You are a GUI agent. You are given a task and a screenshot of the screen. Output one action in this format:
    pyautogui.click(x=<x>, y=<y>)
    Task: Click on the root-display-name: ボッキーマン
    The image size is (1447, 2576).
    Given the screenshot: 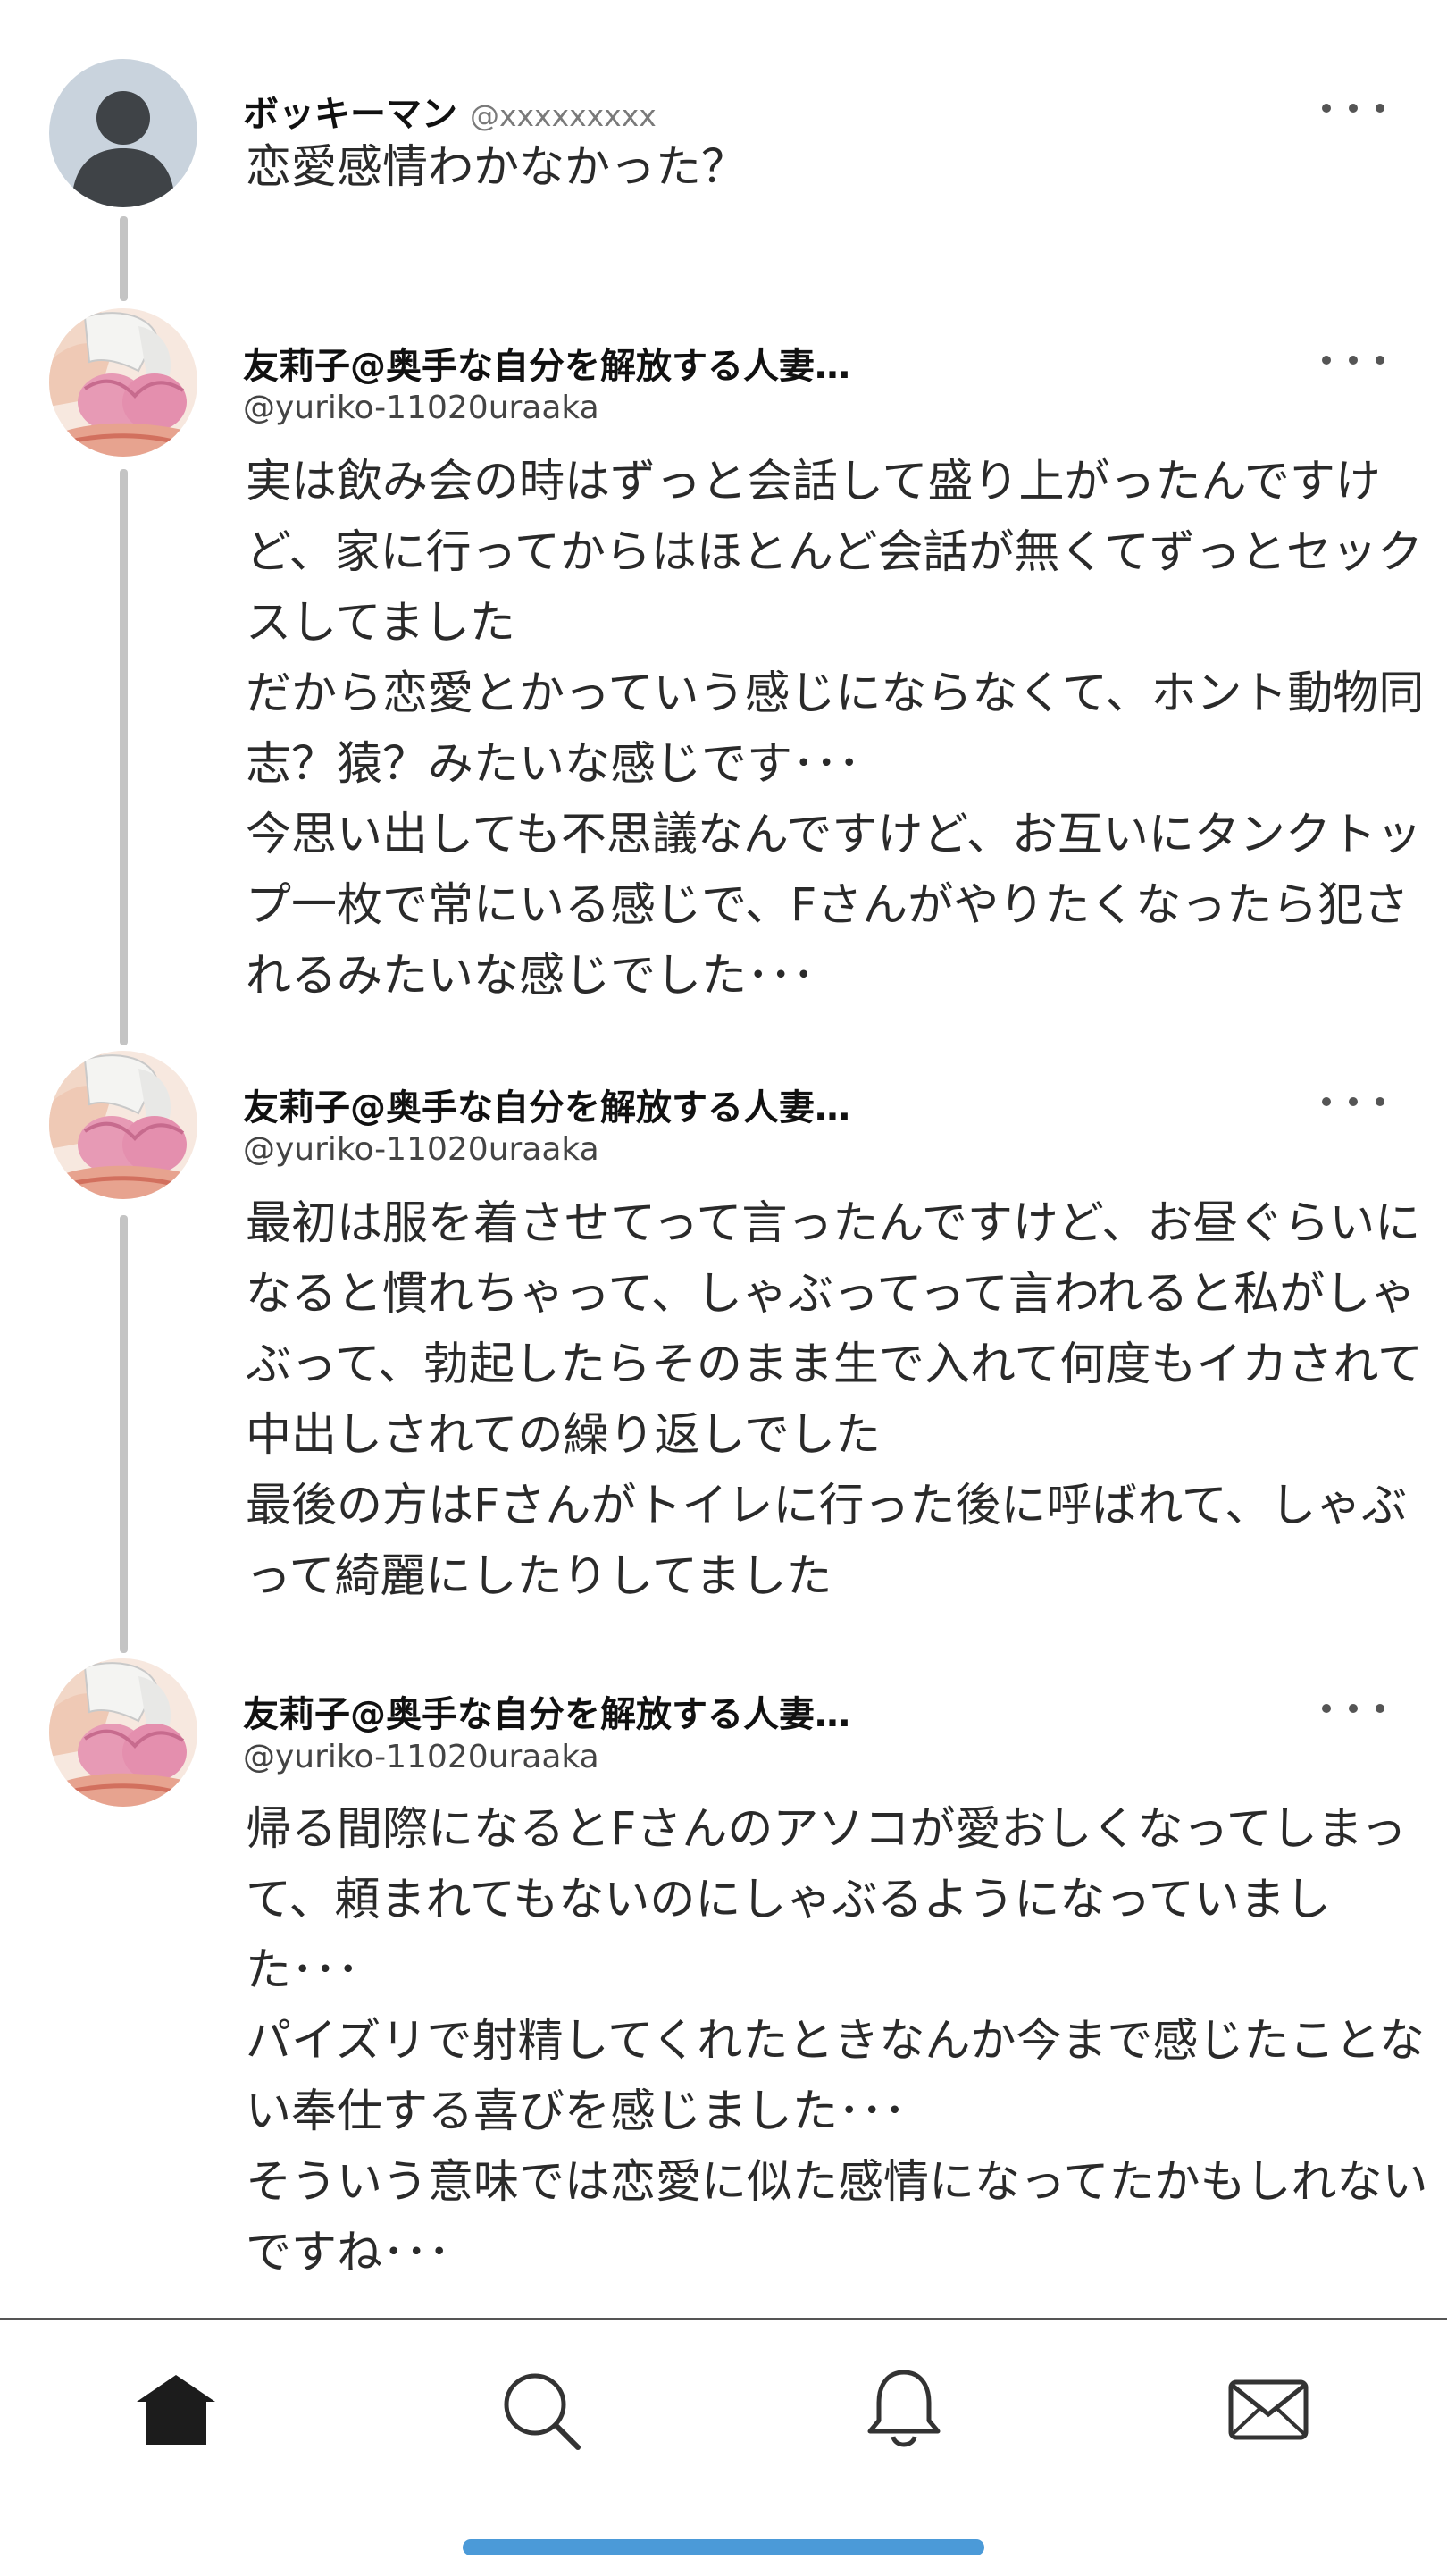 What is the action you would take?
    pyautogui.click(x=350, y=111)
    